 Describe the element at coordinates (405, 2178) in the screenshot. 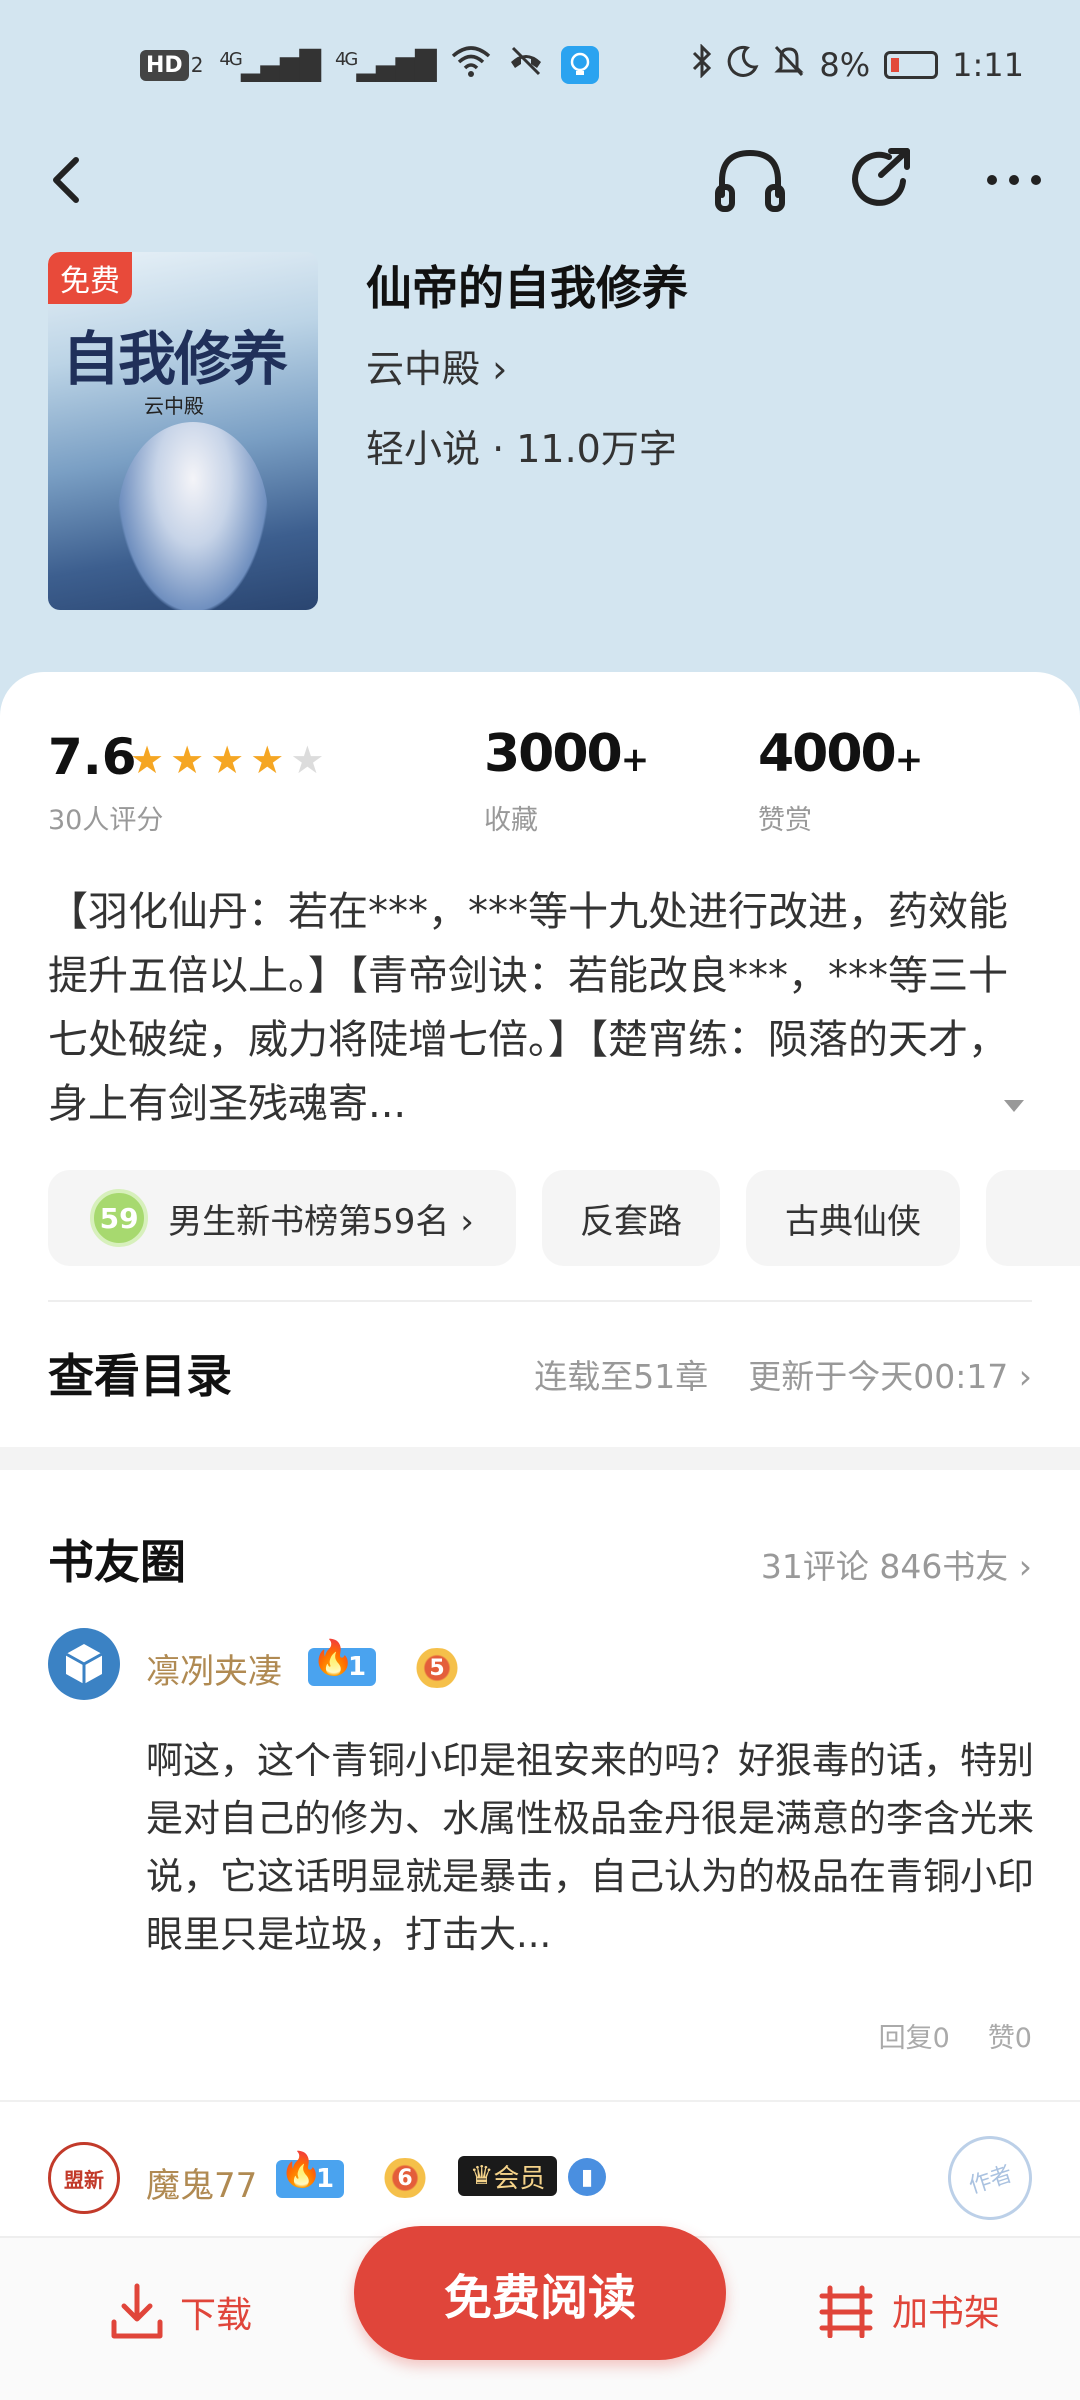

I see `crown-level-badge: 6` at that location.